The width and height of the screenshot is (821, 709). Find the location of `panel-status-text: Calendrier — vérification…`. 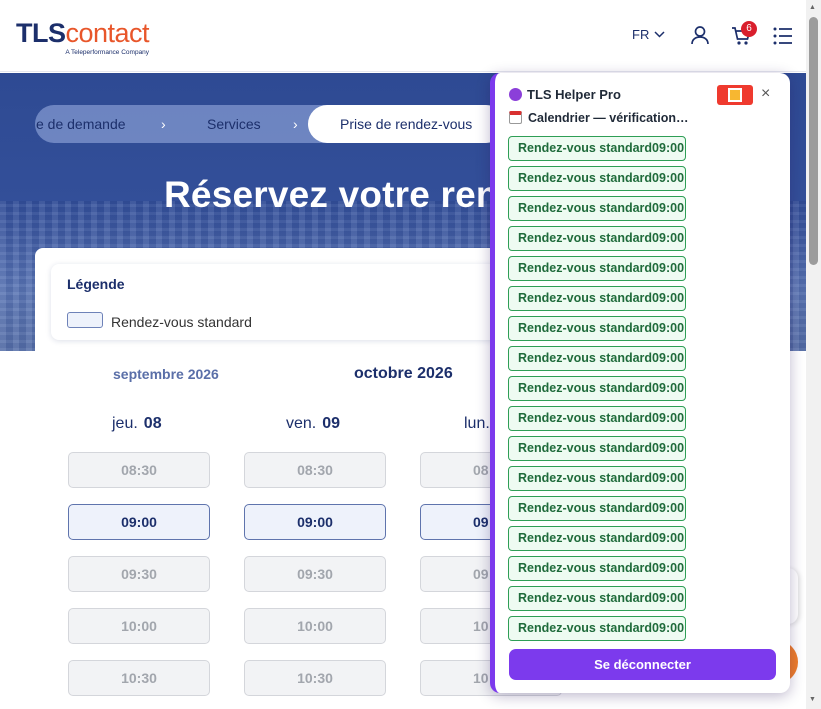

panel-status-text: Calendrier — vérification… is located at coordinates (608, 118).